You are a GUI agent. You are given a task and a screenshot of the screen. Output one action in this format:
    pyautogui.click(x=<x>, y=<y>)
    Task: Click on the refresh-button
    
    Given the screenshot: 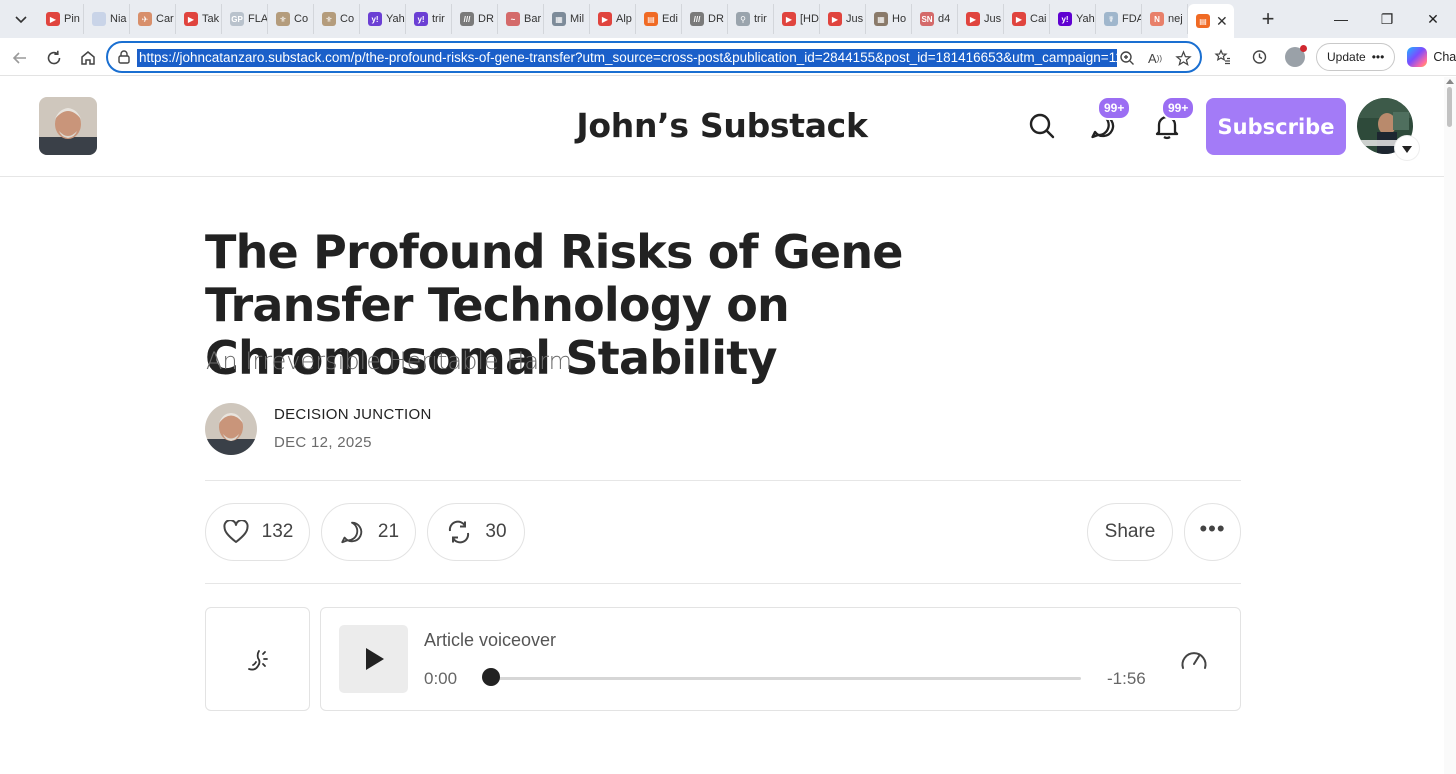 What is the action you would take?
    pyautogui.click(x=54, y=58)
    